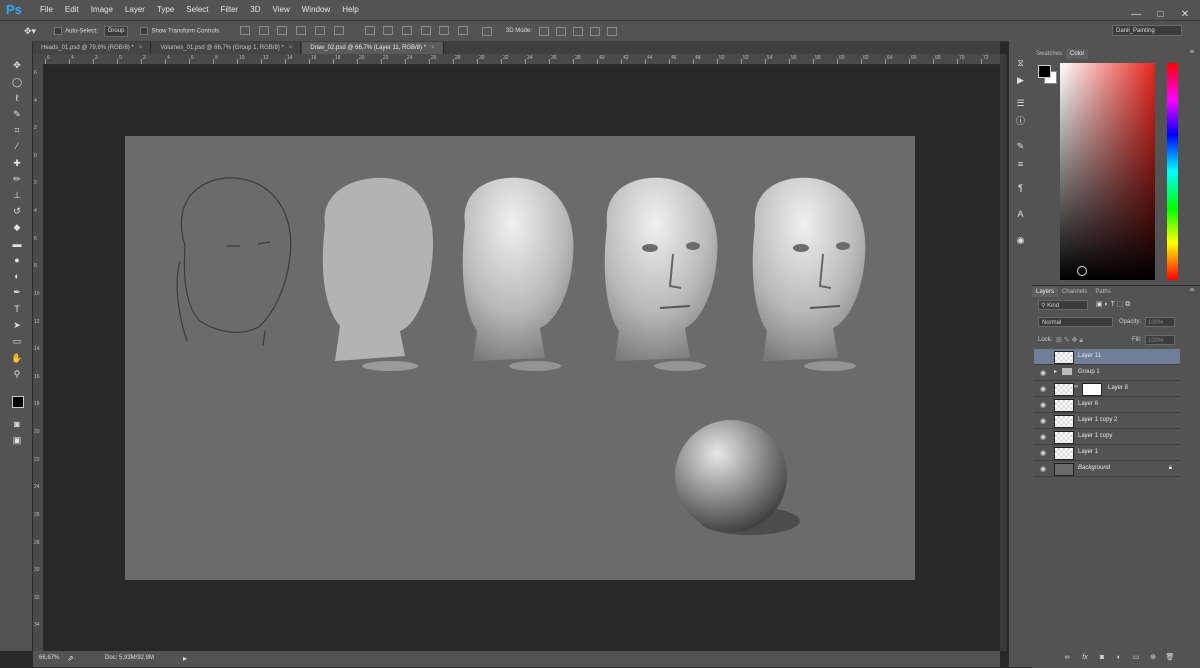  I want to click on layer-row-layer-8: ◉ ∞ Layer 8, so click(1107, 389).